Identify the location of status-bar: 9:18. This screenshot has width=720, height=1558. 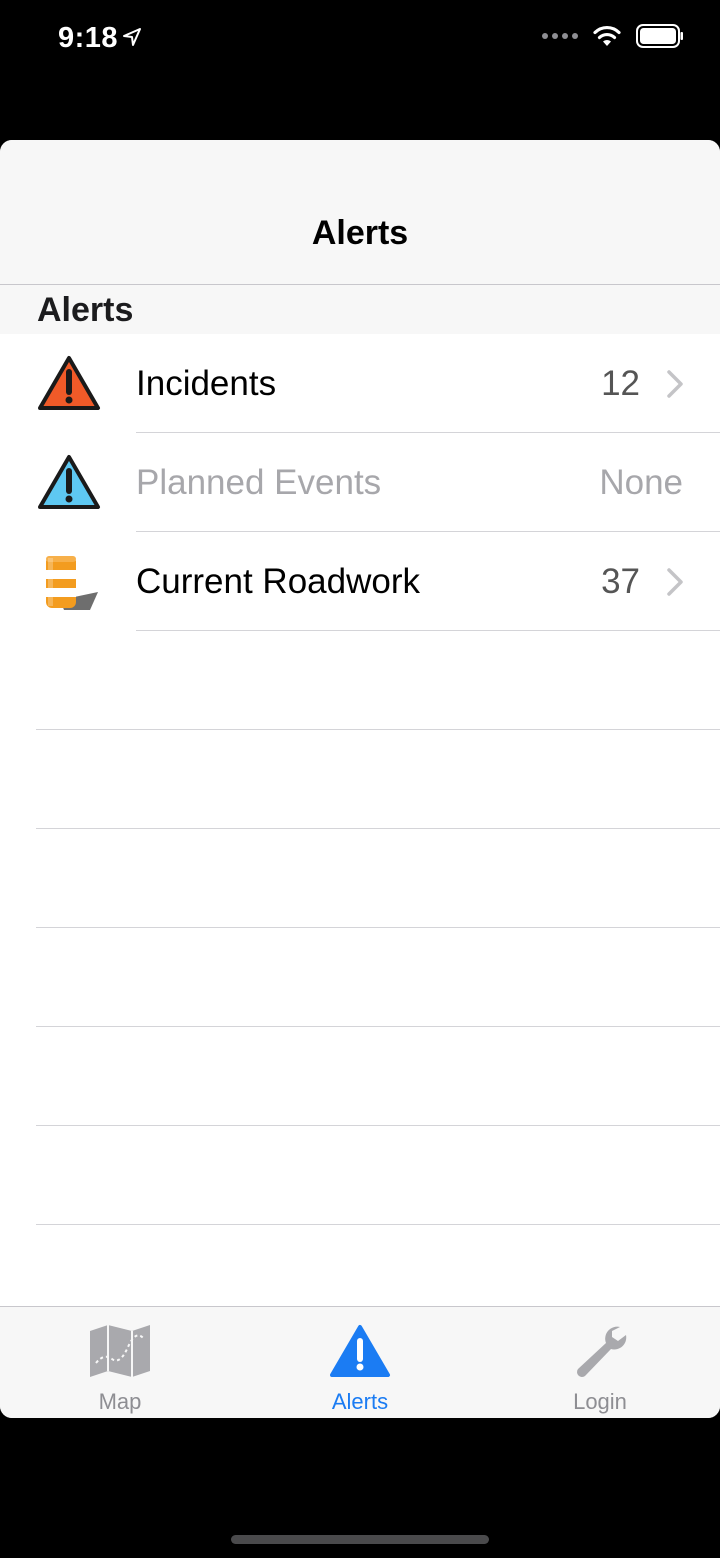
(360, 40).